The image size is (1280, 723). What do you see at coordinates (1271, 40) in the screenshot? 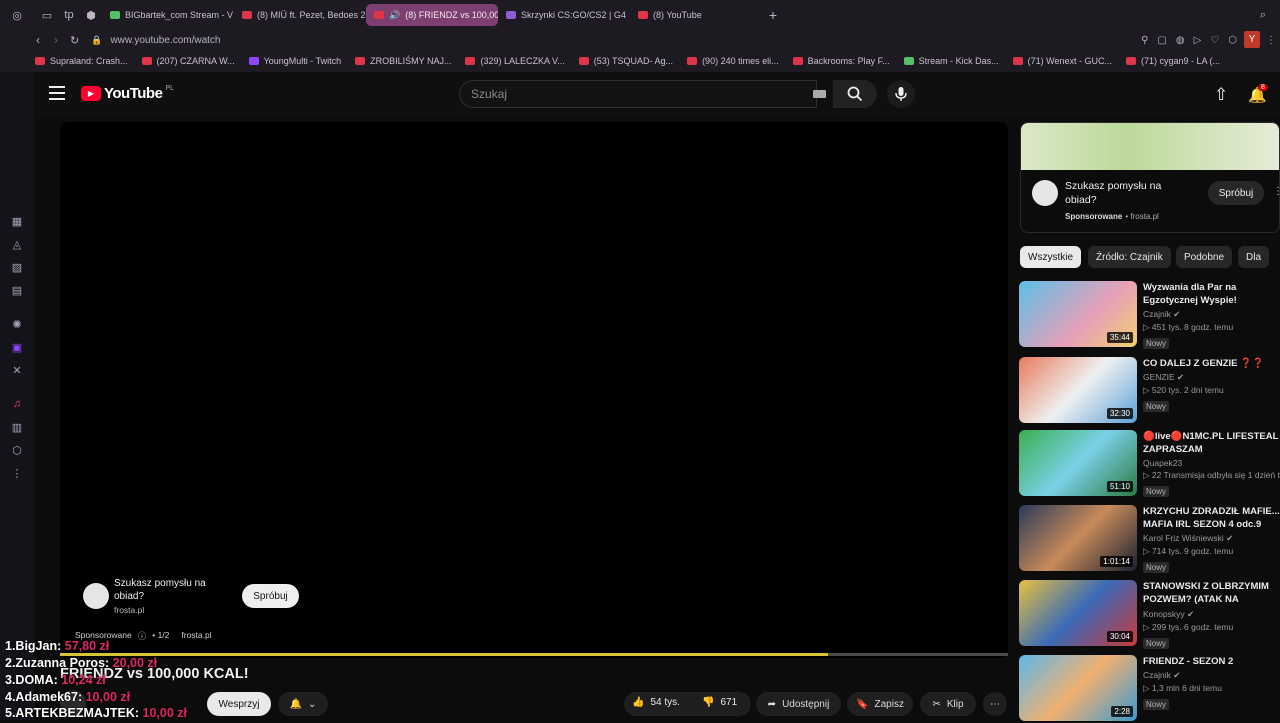
I see `browser-menu-icon: ⋮` at bounding box center [1271, 40].